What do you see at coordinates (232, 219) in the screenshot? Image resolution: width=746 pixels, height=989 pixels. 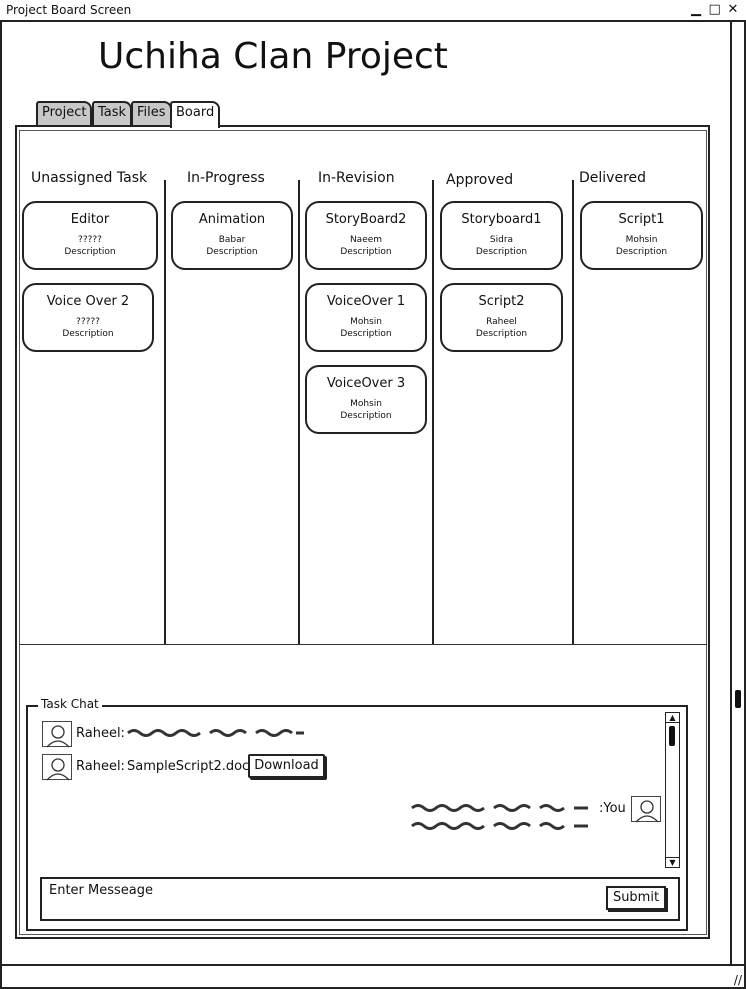 I see `task-card-title: Animation` at bounding box center [232, 219].